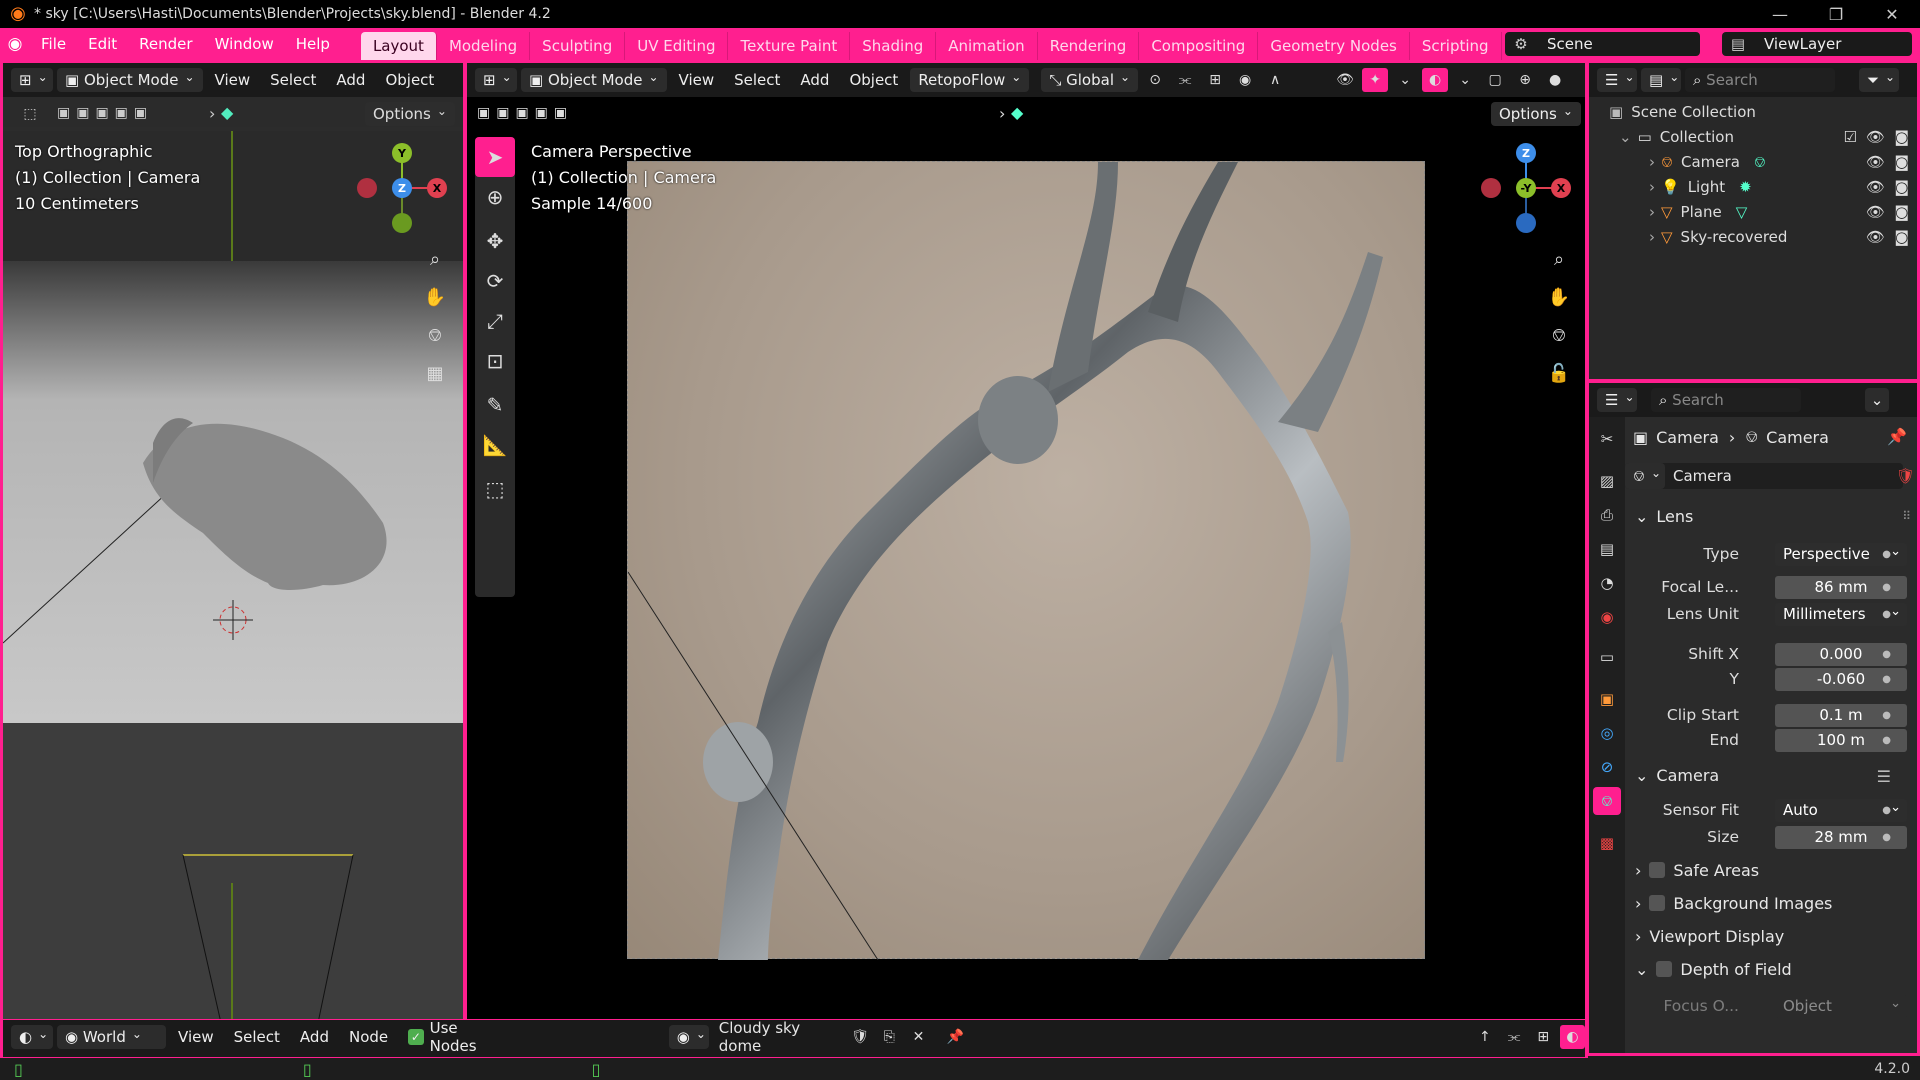  Describe the element at coordinates (814, 80) in the screenshot. I see `center-menu-add: Add` at that location.